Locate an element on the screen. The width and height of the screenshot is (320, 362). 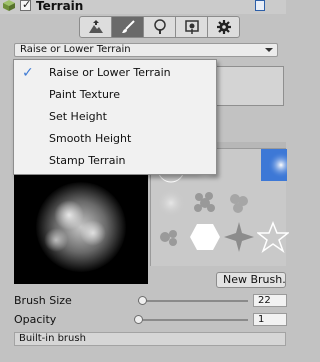
brush-icon is located at coordinates (128, 26).